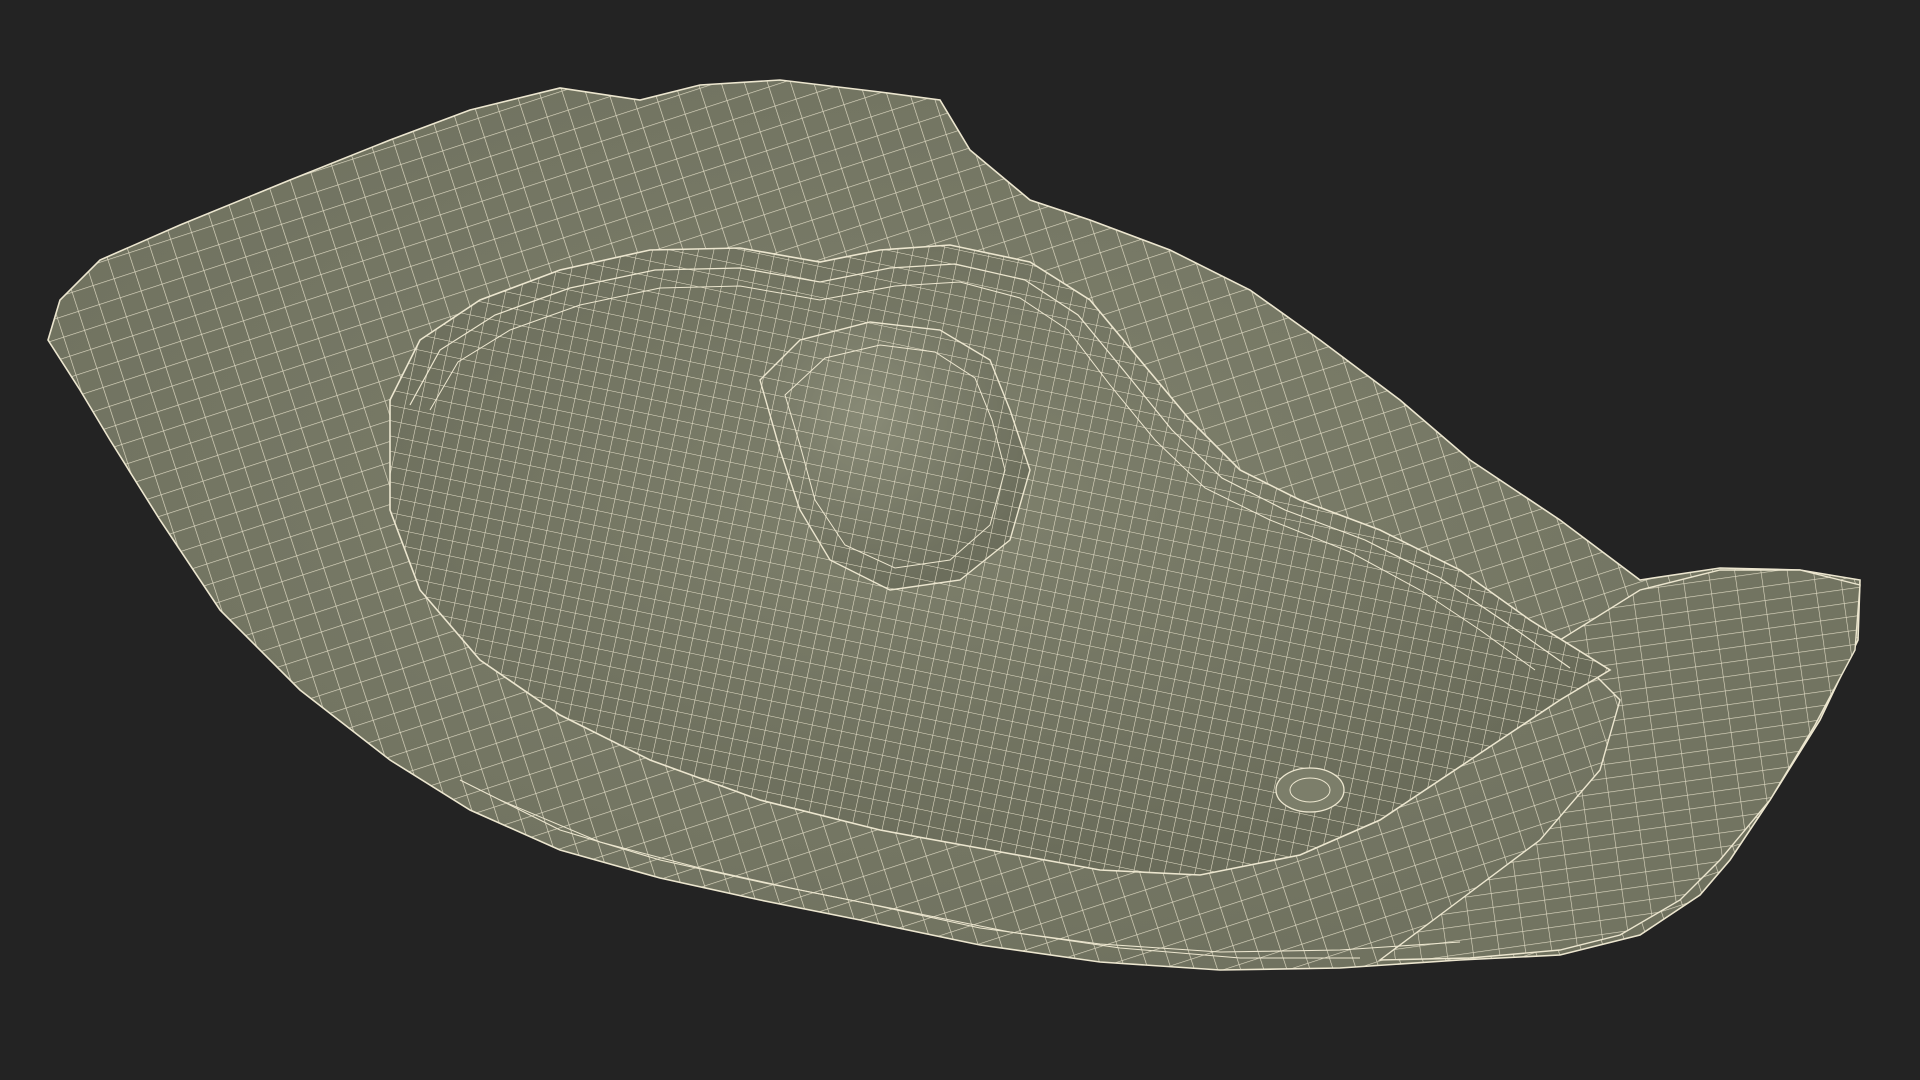 Image resolution: width=1920 pixels, height=1080 pixels. I want to click on side-bump, so click(1310, 790).